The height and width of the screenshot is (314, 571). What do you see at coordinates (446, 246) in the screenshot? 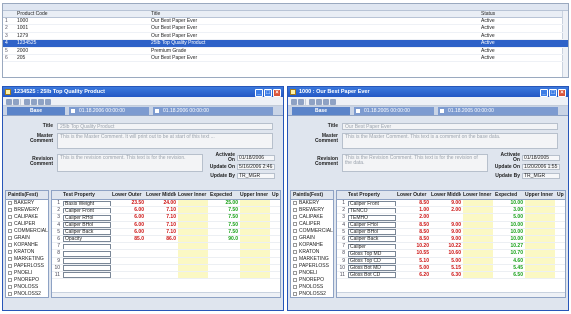
I see `lower-middle-cell: 10.22` at bounding box center [446, 246].